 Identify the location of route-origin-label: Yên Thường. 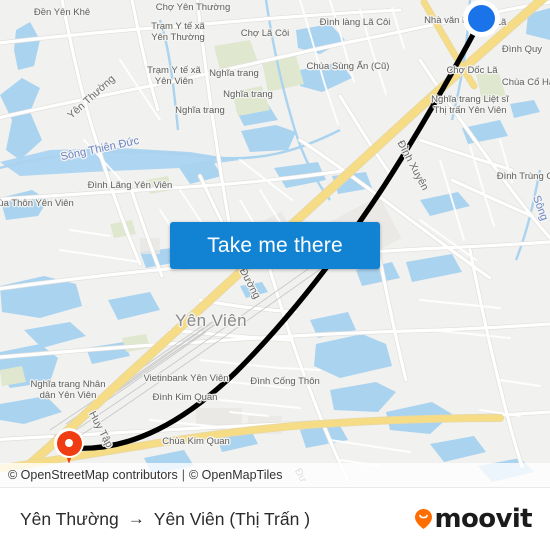
(69, 519).